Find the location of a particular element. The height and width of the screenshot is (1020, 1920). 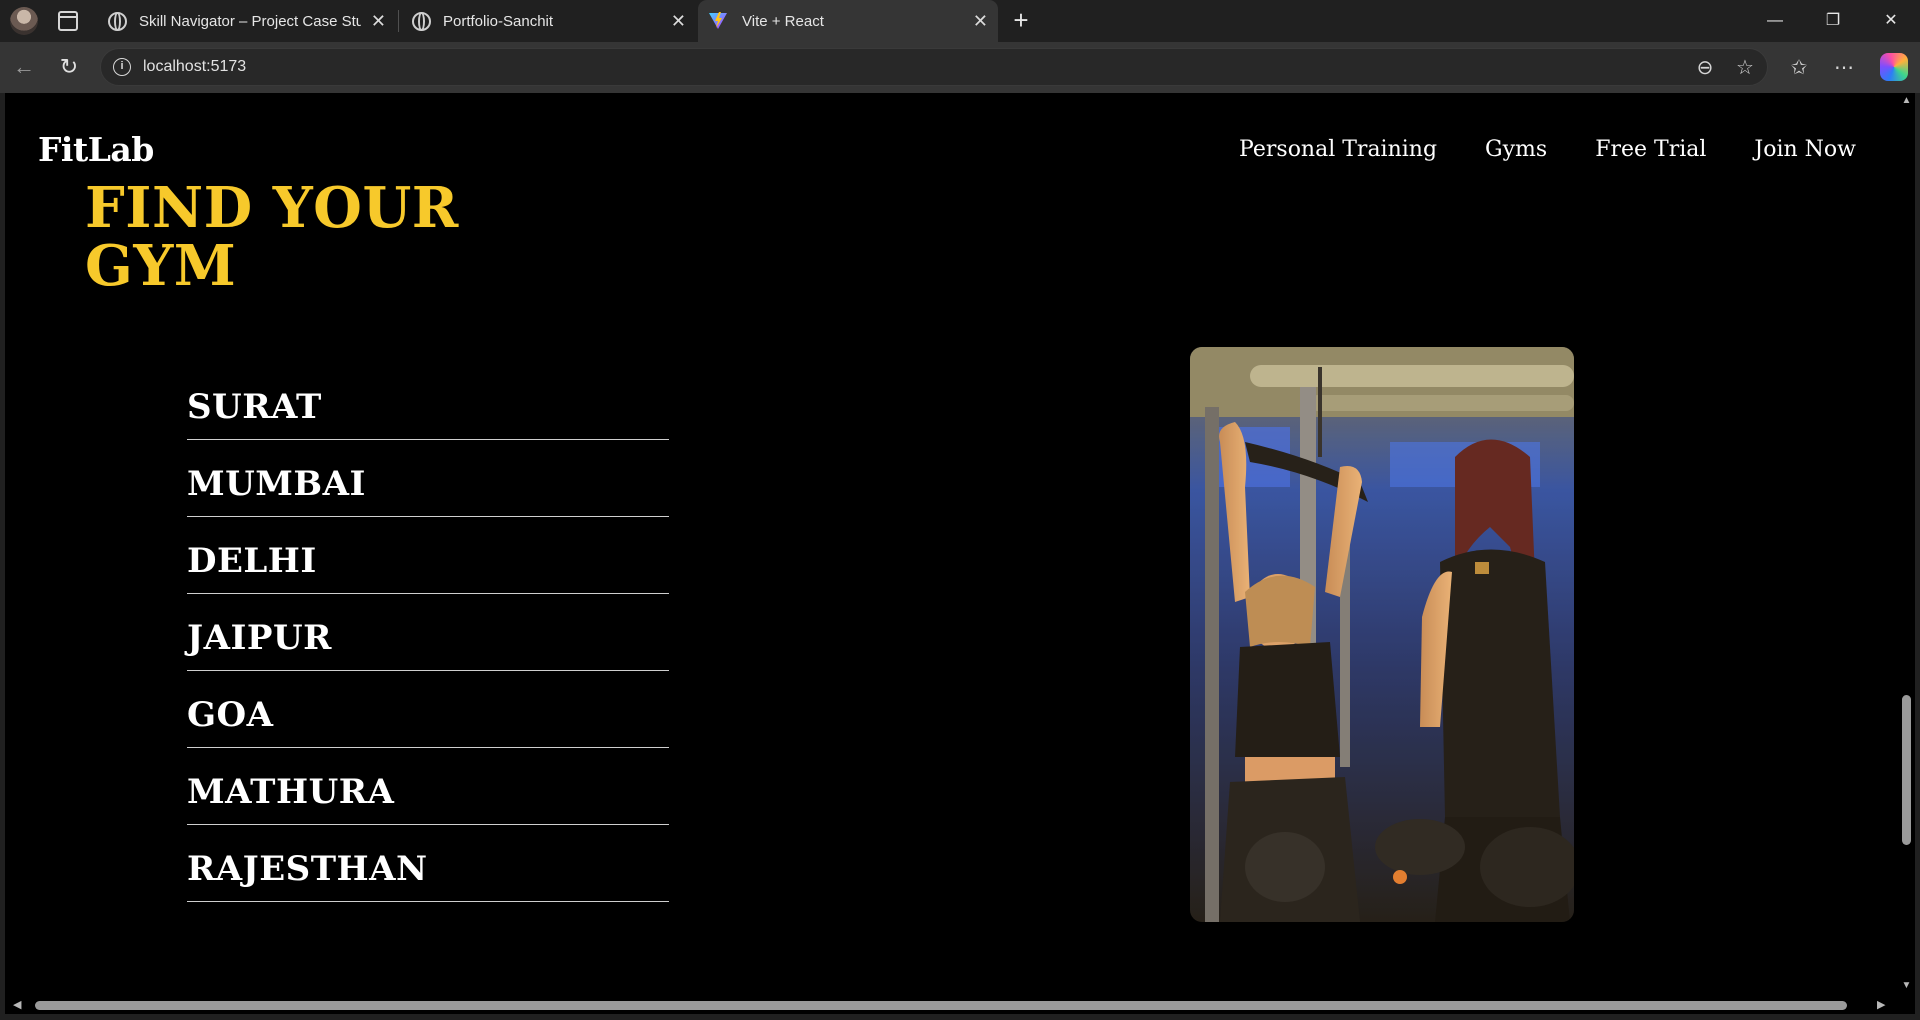

more-options-icon: ⋯ is located at coordinates (1844, 68).